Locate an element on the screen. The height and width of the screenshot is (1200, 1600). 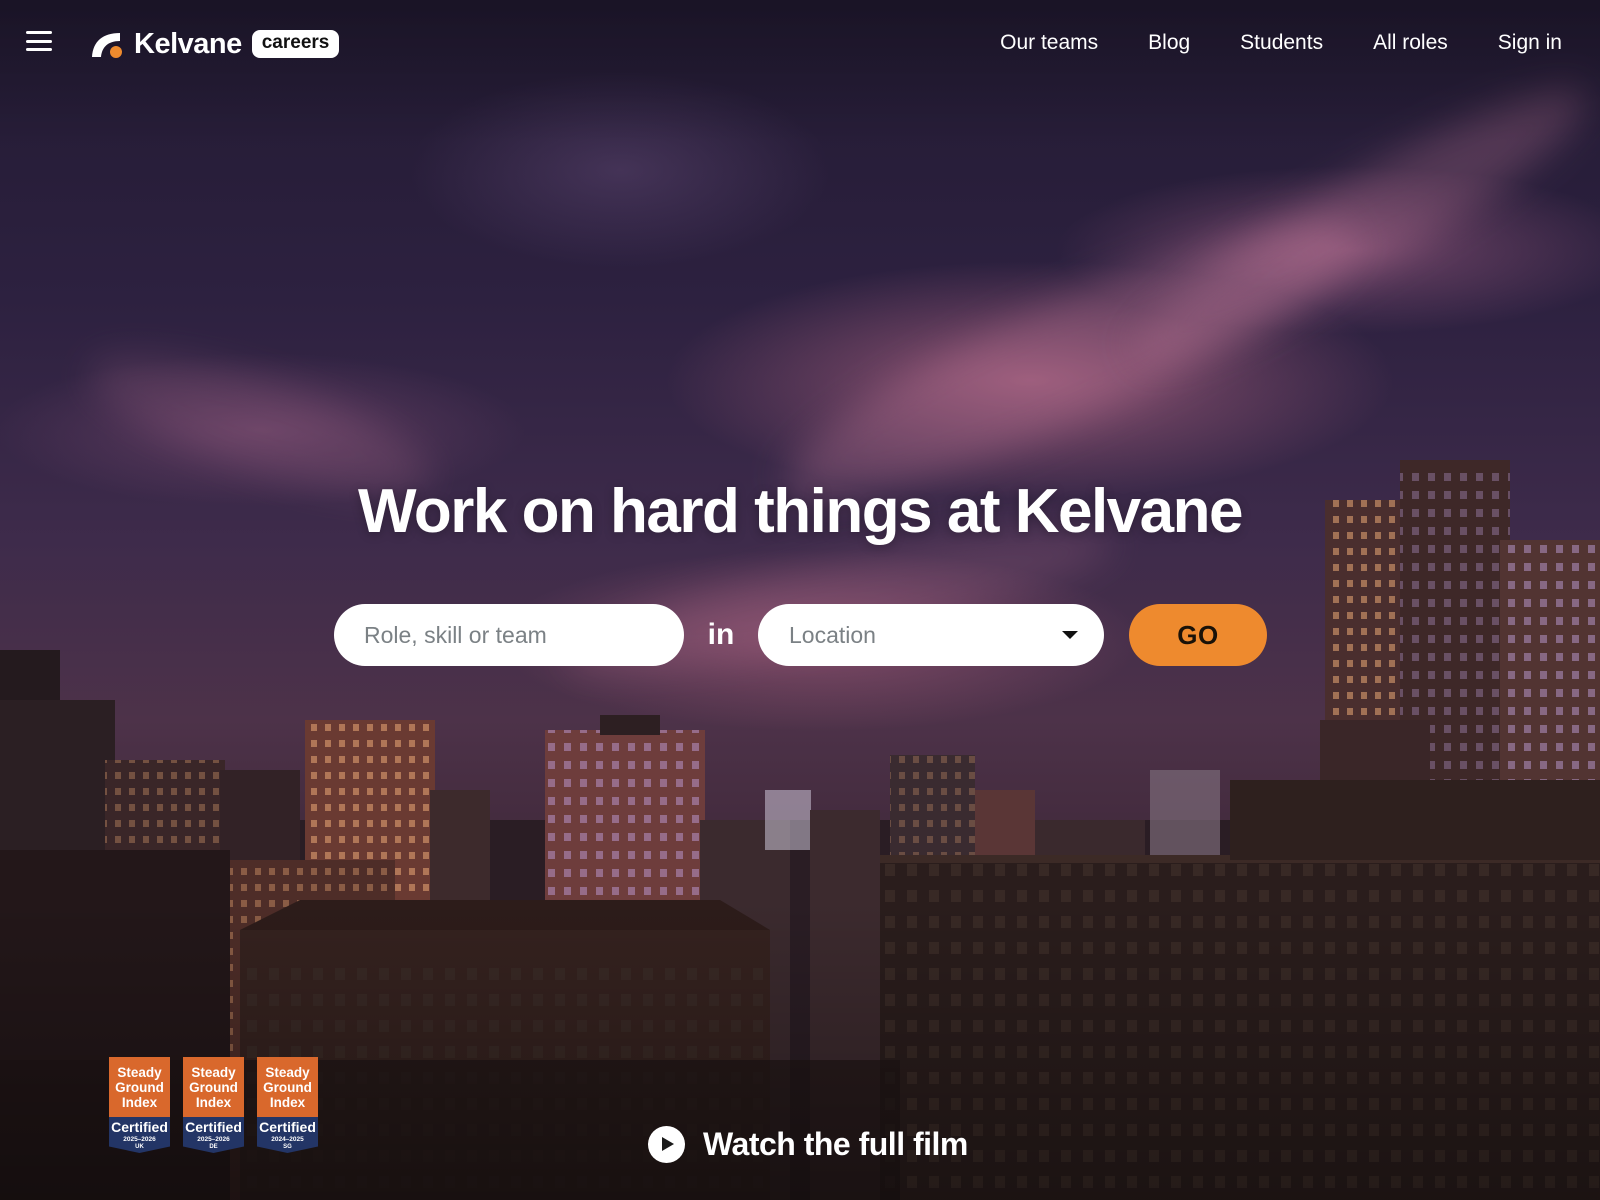
caret-down-icon is located at coordinates (1070, 635).